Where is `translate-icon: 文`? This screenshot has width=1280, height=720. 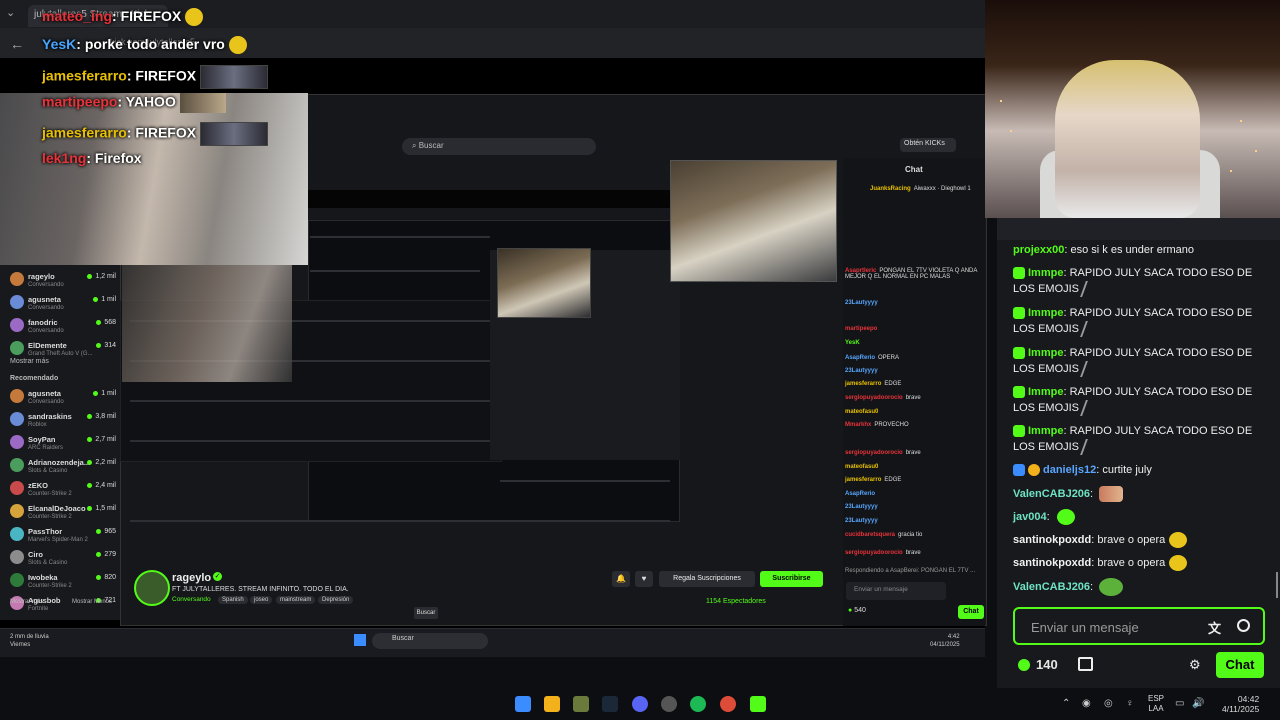 translate-icon: 文 is located at coordinates (1214, 627).